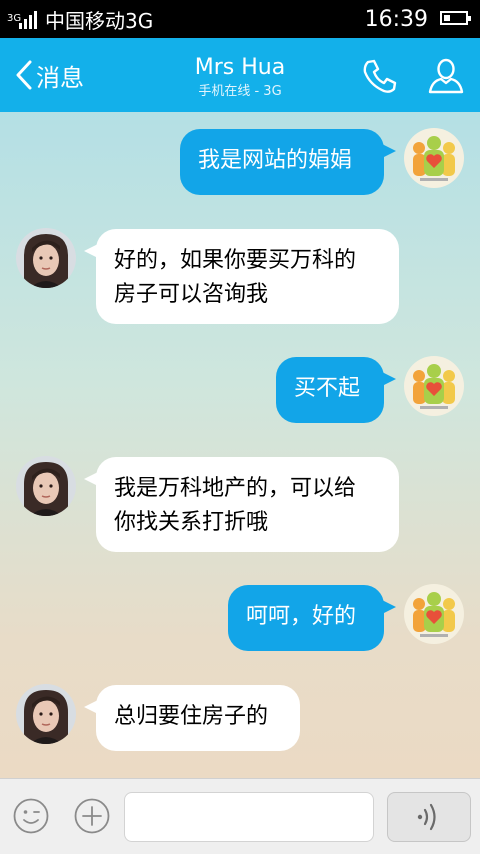  Describe the element at coordinates (99, 20) in the screenshot. I see `carrier-name: 中国移动3G` at that location.